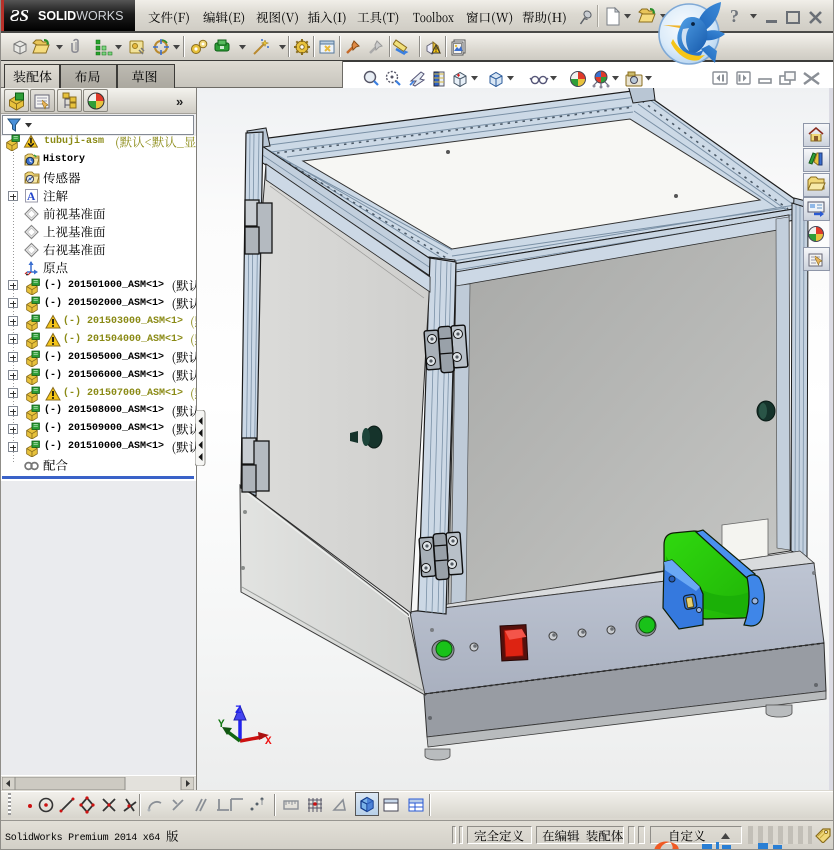 The image size is (834, 850). Describe the element at coordinates (80, 16) in the screenshot. I see `svg-text: SOLIDWORKS` at that location.